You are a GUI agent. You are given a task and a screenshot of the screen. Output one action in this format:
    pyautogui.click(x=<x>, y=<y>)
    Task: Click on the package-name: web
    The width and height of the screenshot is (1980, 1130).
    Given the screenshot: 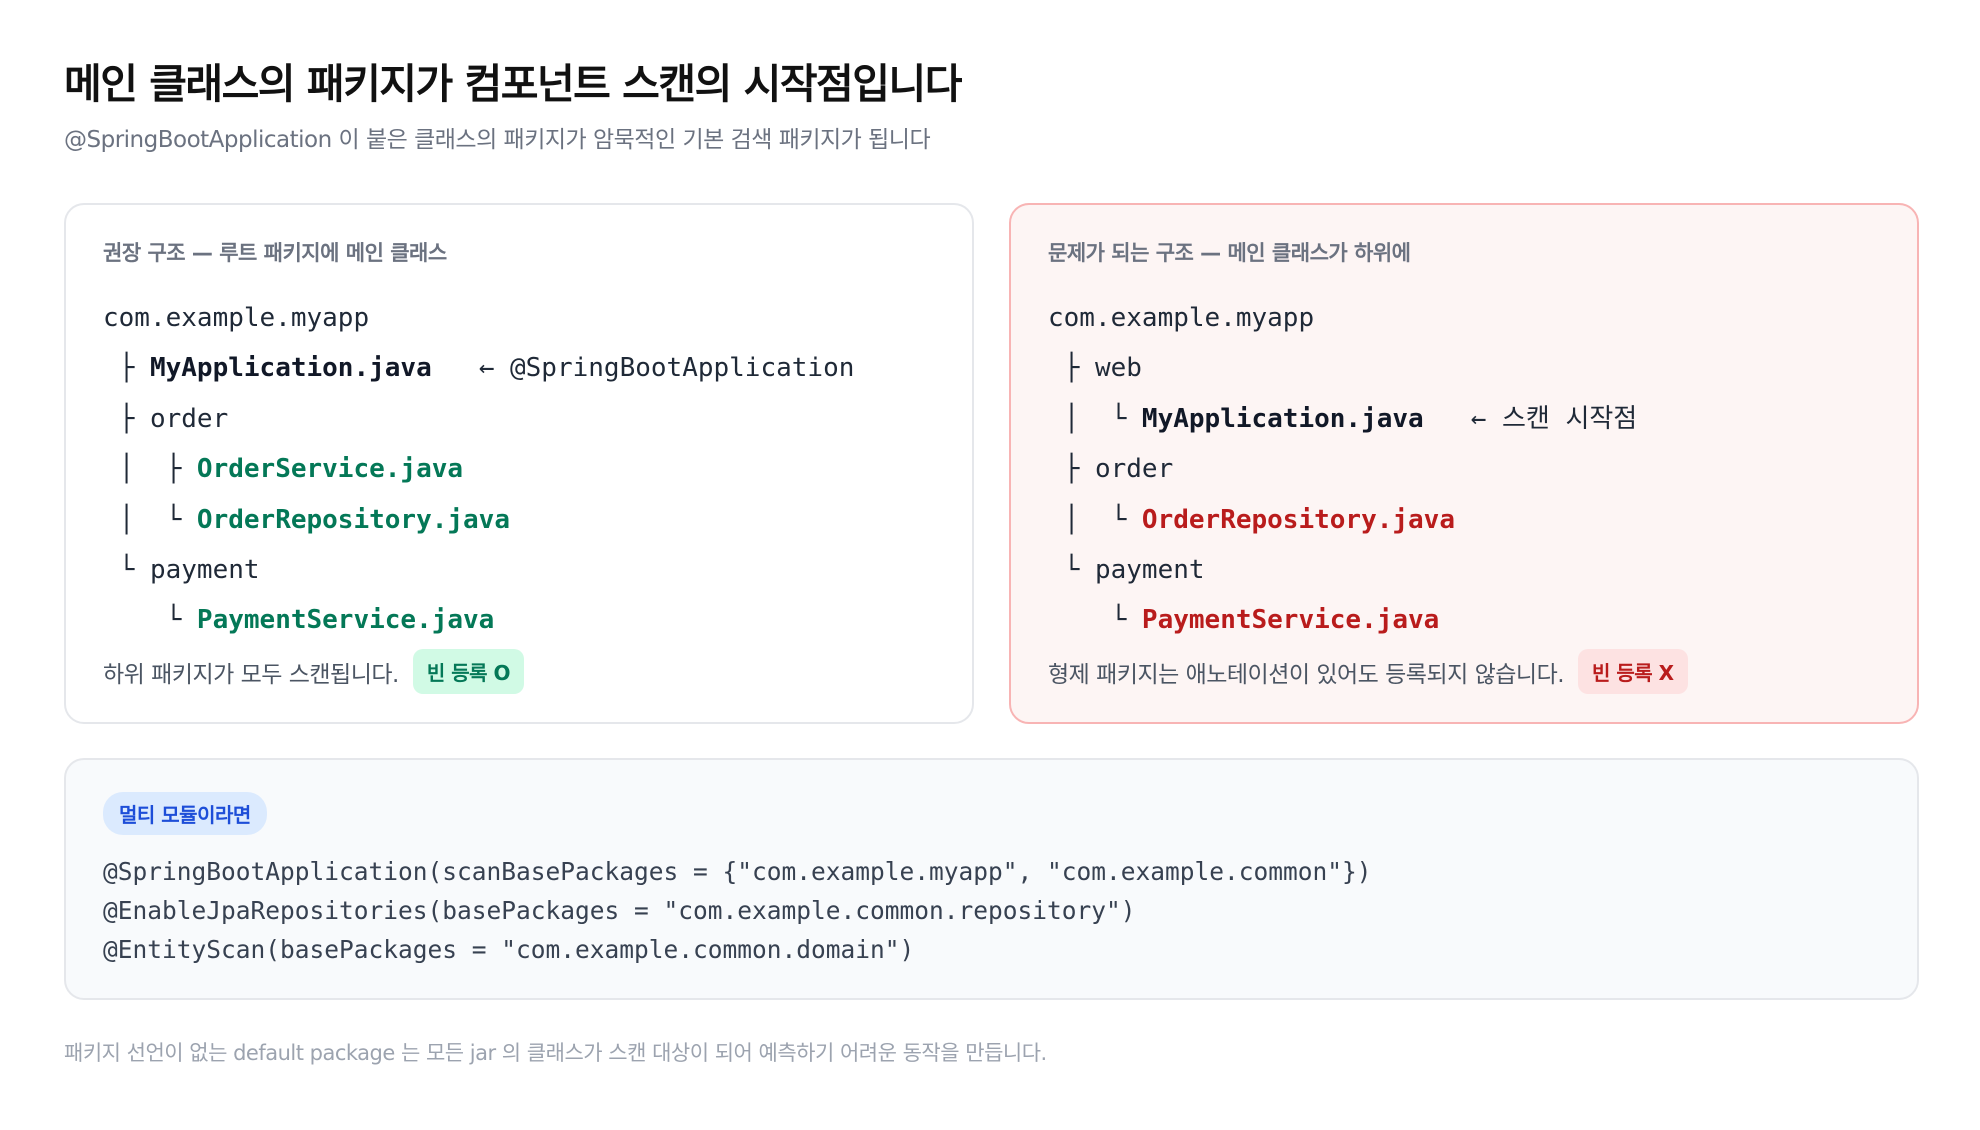 What is the action you would take?
    pyautogui.click(x=1118, y=368)
    